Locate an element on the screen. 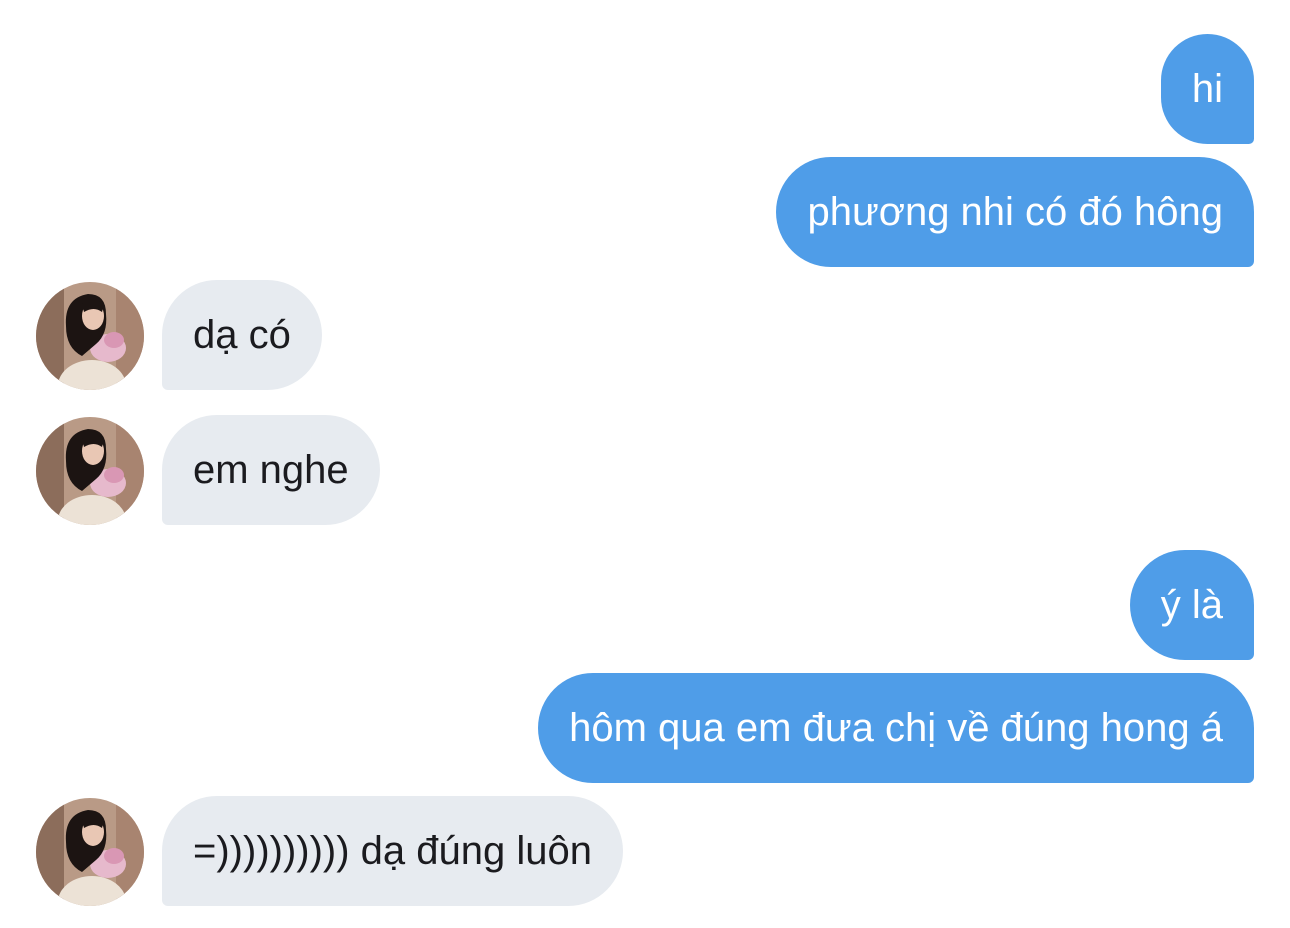 The image size is (1290, 928). received-message-bubble: dạ có is located at coordinates (242, 335).